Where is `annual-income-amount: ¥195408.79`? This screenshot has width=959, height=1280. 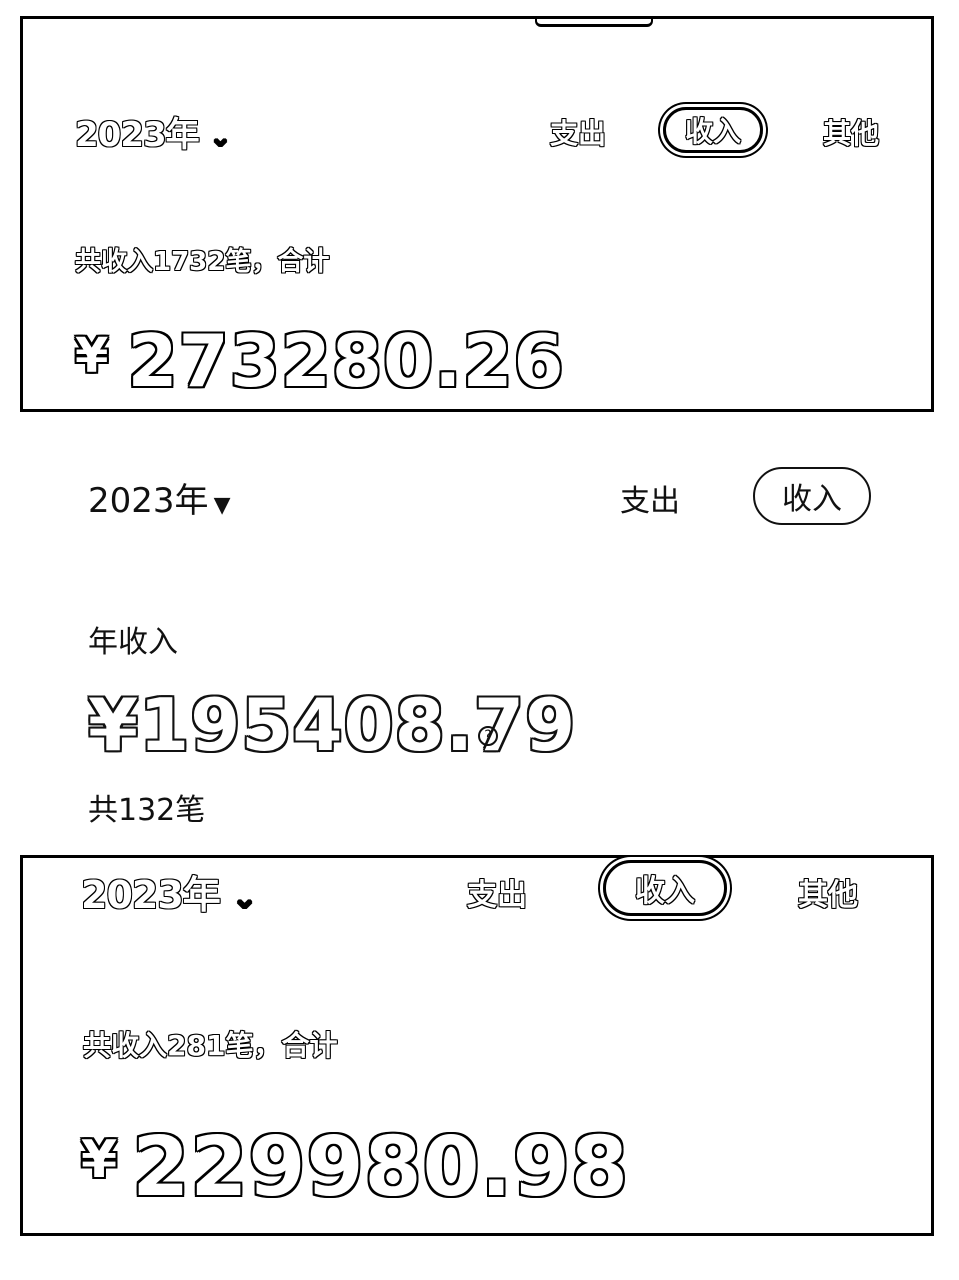
annual-income-amount: ¥195408.79 is located at coordinates (332, 725).